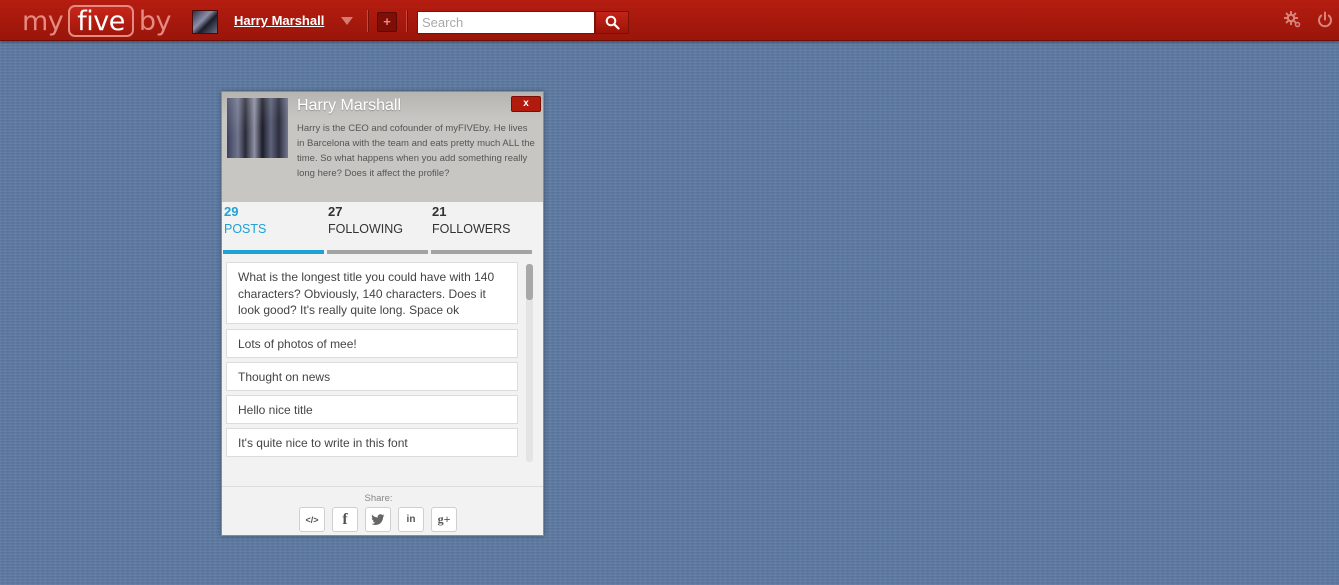 This screenshot has height=585, width=1339. I want to click on embed-button: </>, so click(312, 519).